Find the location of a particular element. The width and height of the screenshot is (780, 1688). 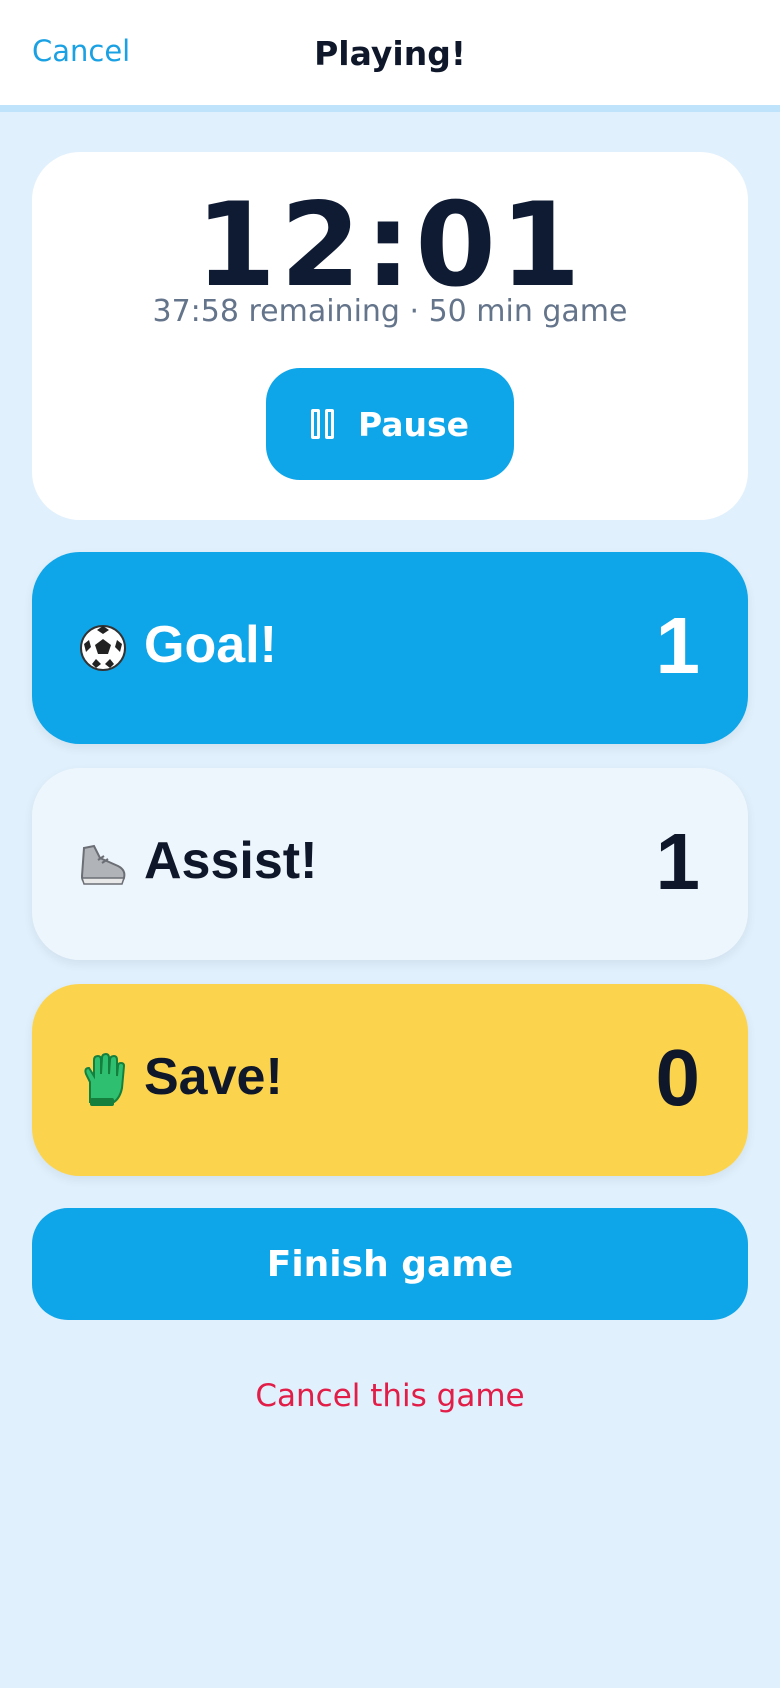

cancel-game-link: Cancel this game is located at coordinates (390, 1396).